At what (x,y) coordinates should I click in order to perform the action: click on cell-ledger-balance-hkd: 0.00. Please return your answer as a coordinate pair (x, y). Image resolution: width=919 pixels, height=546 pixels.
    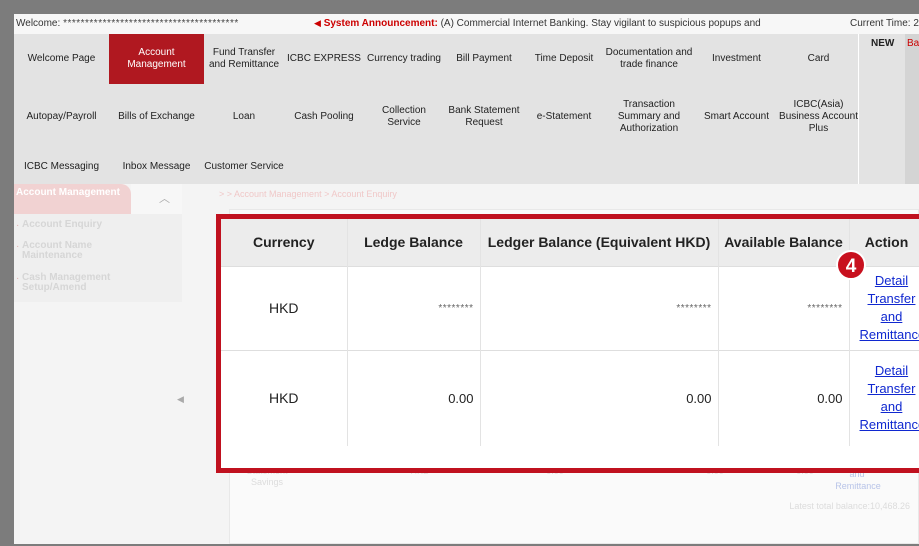
    Looking at the image, I should click on (599, 397).